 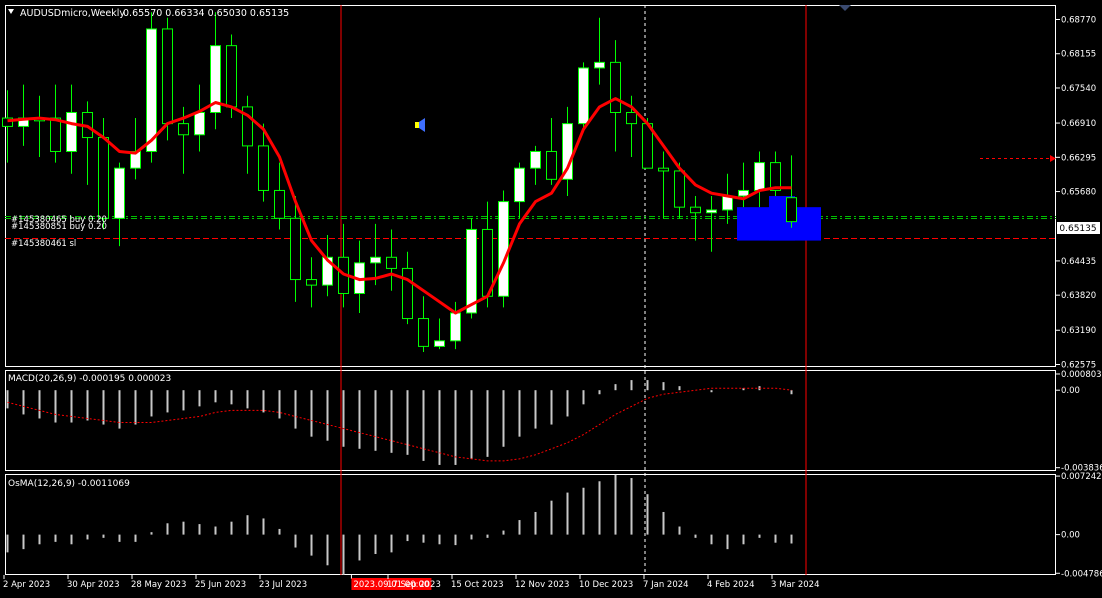 What do you see at coordinates (220, 585) in the screenshot?
I see `time-tick-label: 25 Jun 2023` at bounding box center [220, 585].